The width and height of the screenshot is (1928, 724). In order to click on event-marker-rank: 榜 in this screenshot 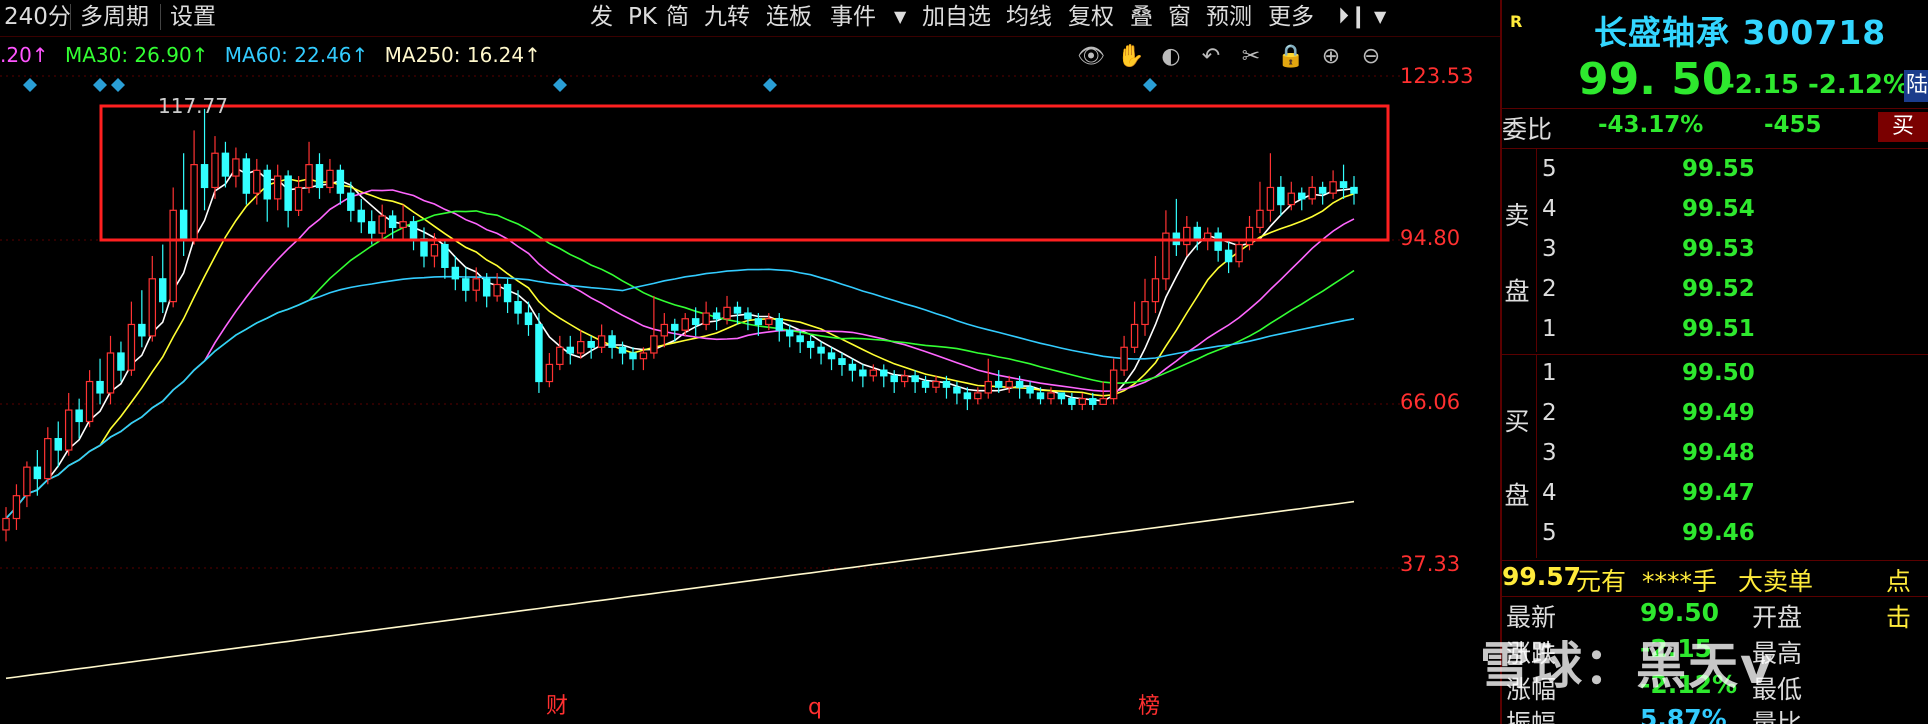, I will do `click(1149, 704)`.